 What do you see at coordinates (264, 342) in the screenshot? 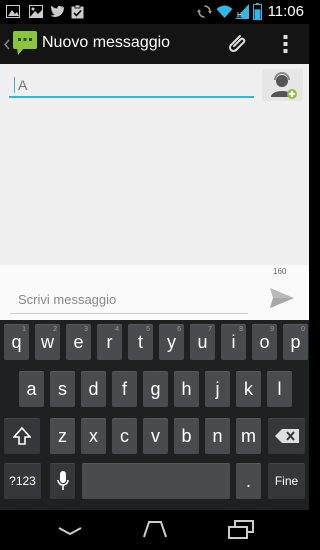
I see `key-o: o9` at bounding box center [264, 342].